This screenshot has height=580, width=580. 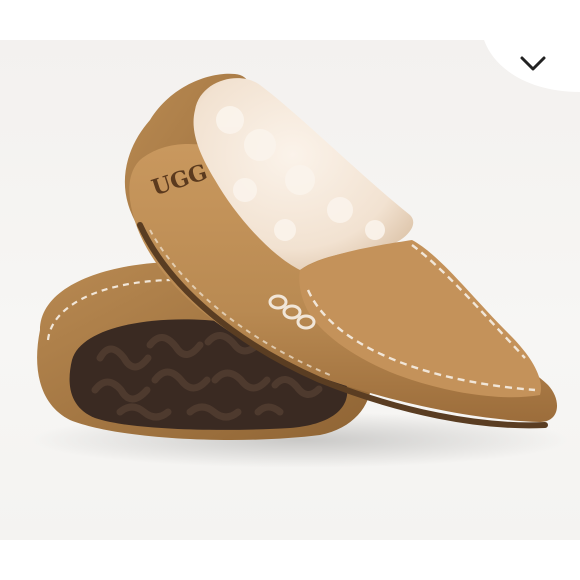 I want to click on collapse-button, so click(x=525, y=46).